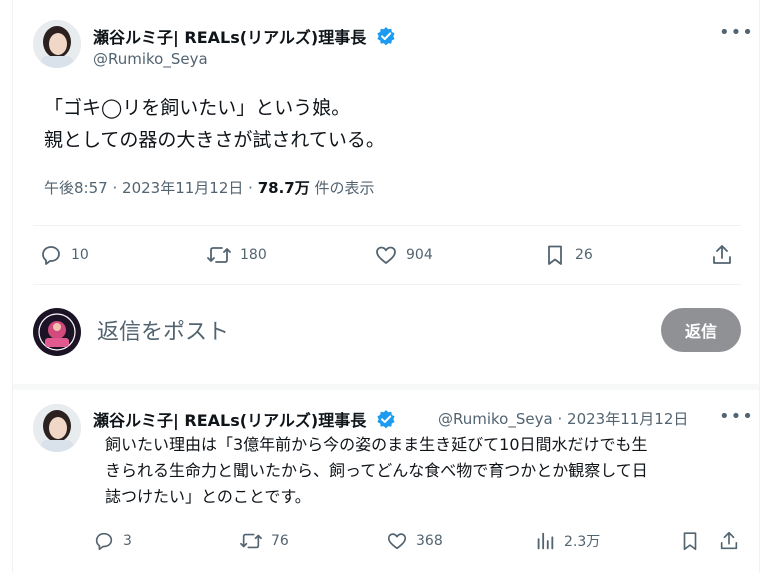 This screenshot has width=765, height=573. What do you see at coordinates (150, 59) in the screenshot?
I see `author-handle: @Rumiko_Seya` at bounding box center [150, 59].